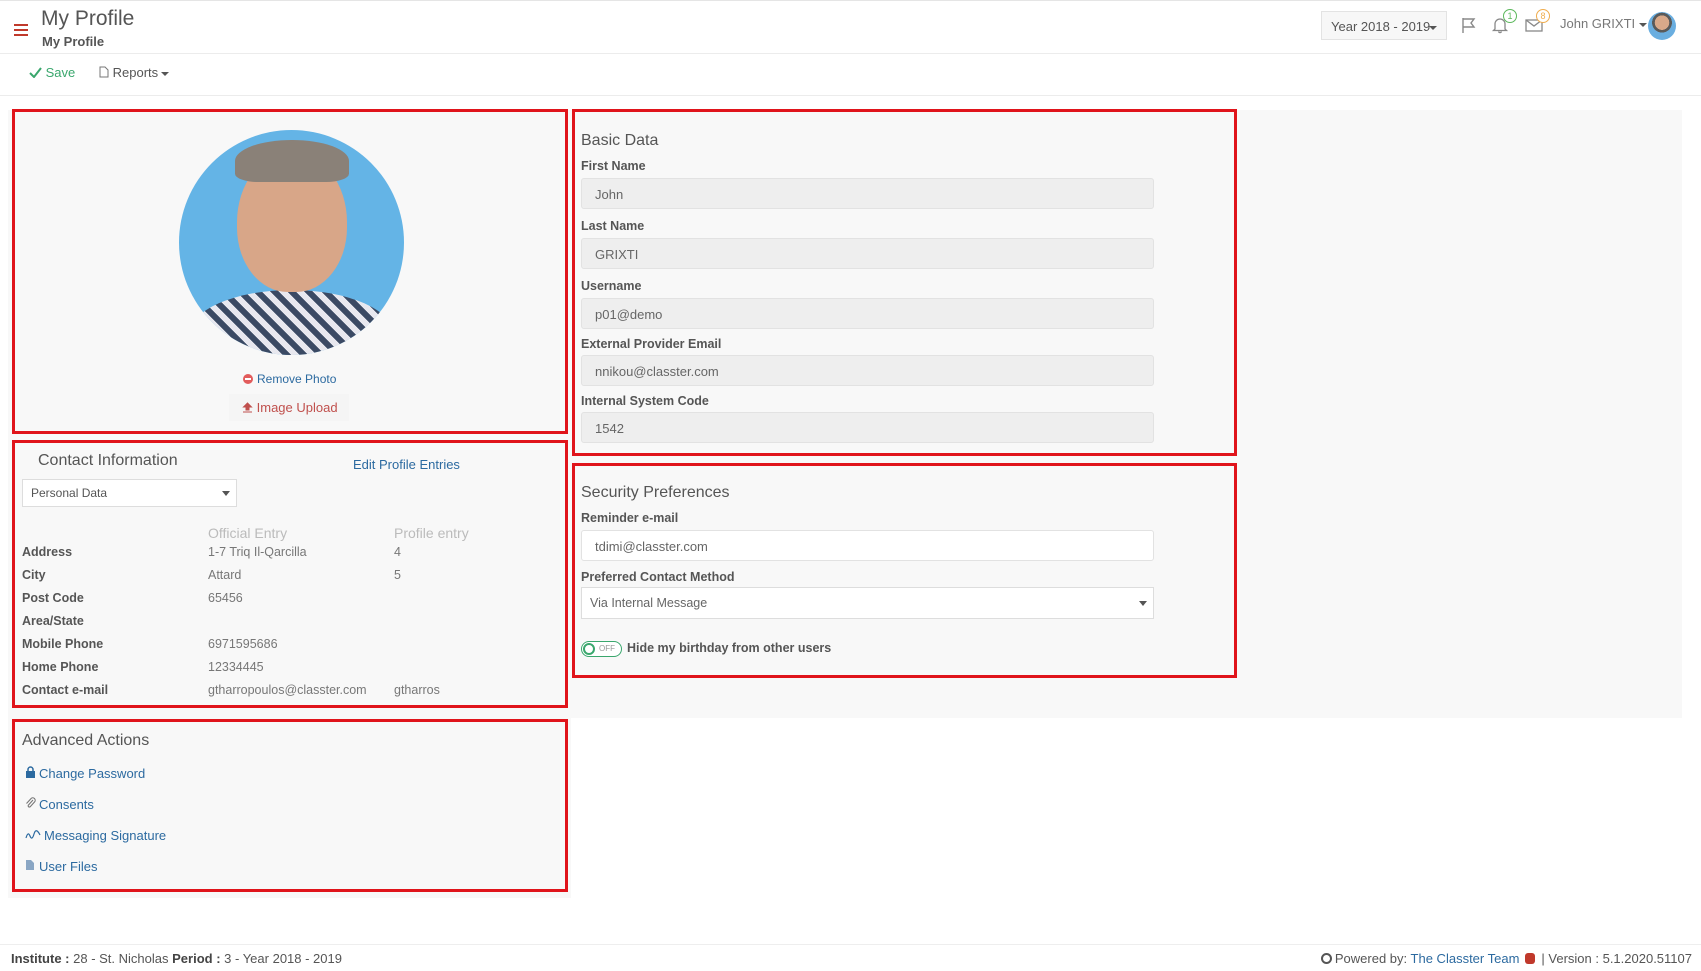  I want to click on consents-link: Consents, so click(59, 804).